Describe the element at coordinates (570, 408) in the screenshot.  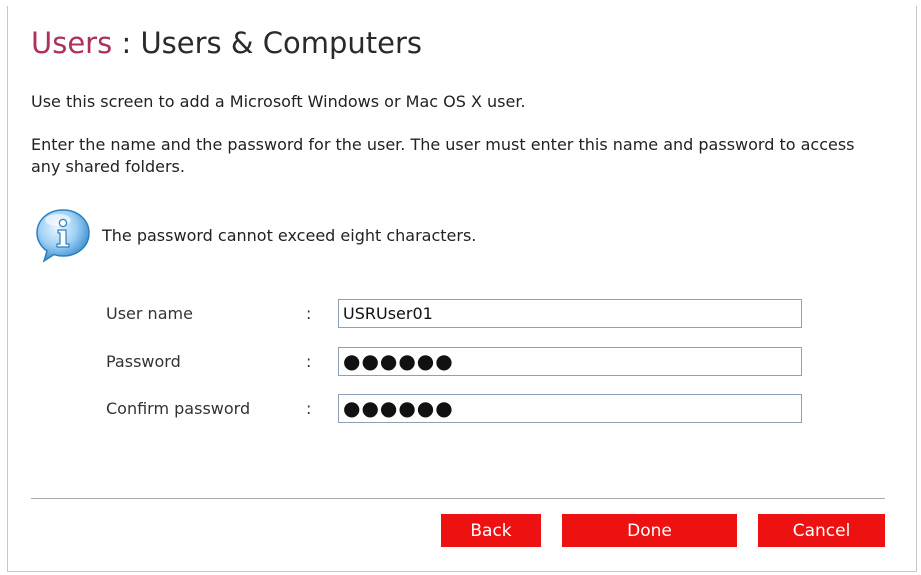
I see `confirm-password-input` at that location.